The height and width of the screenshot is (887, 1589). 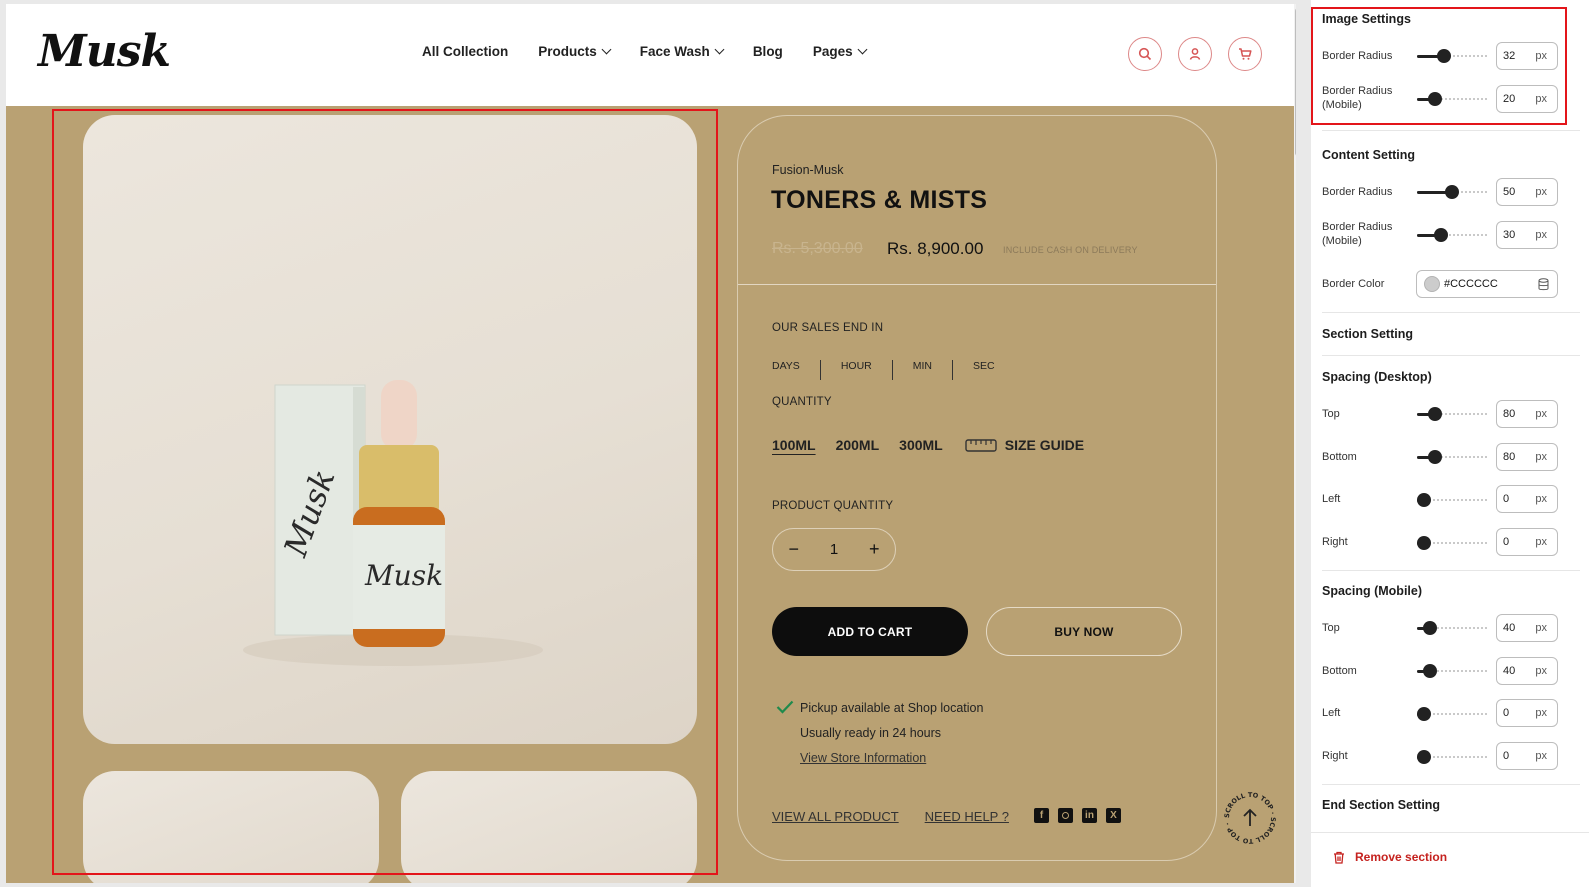 I want to click on facebook-icon: f, so click(x=1041, y=815).